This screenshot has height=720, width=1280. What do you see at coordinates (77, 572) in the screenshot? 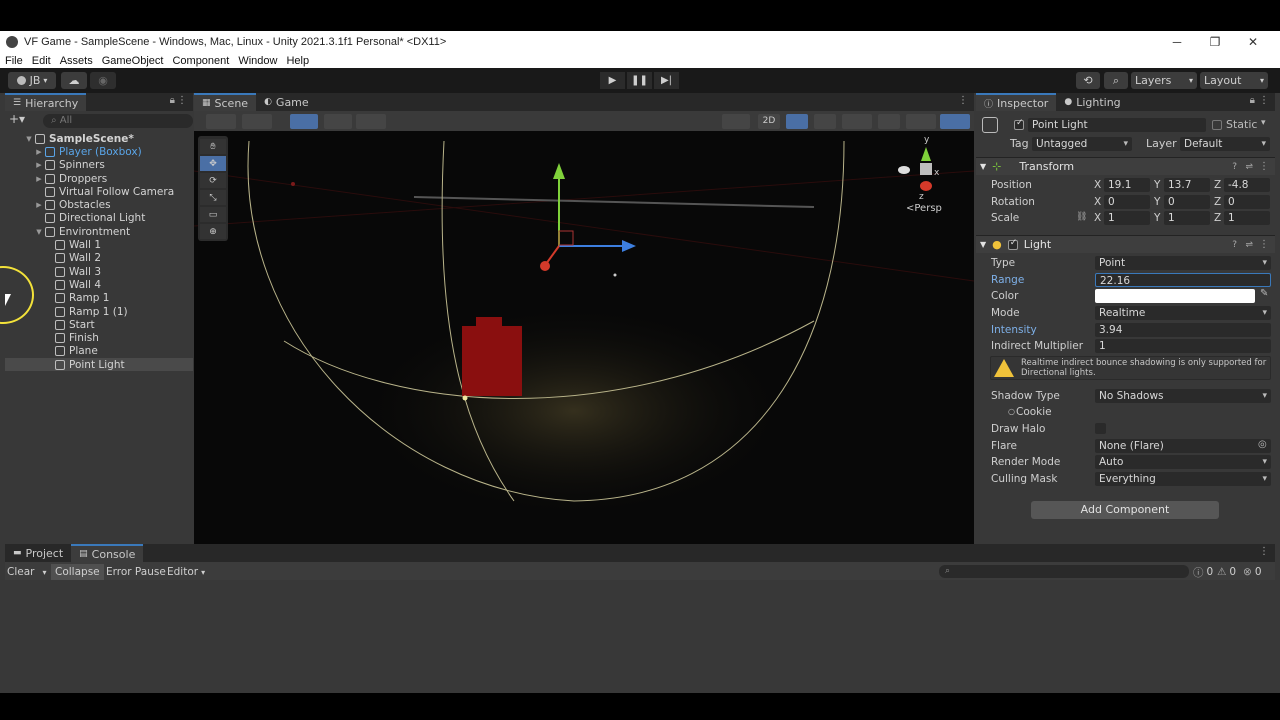
I see `collapse-toggle: Collapse` at bounding box center [77, 572].